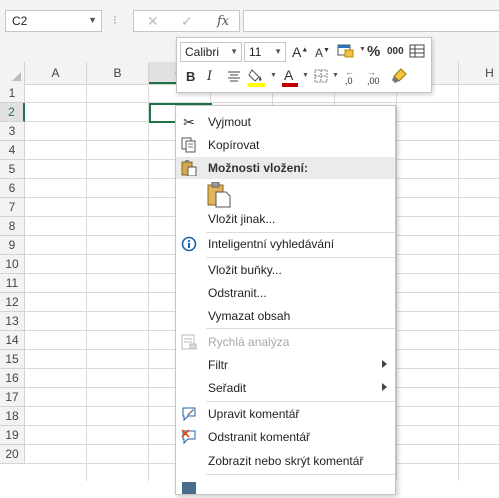 The image size is (499, 498). I want to click on menu-label-quick-analysis: Rychlá analýza, so click(249, 342).